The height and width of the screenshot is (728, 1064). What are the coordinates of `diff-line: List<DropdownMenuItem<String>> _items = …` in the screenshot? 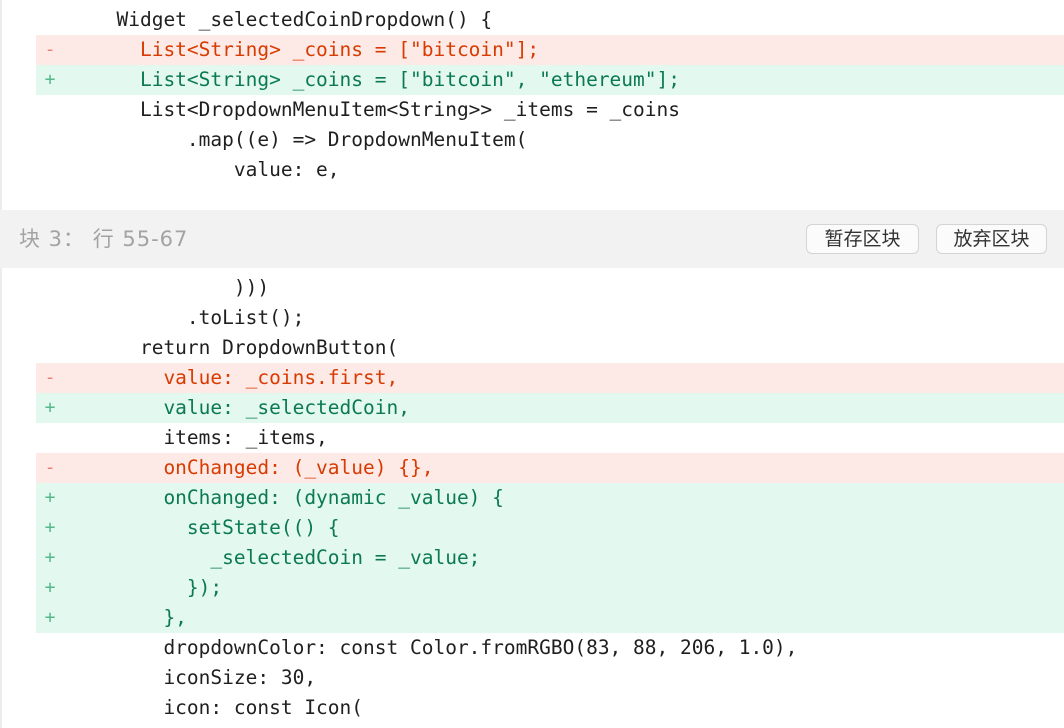 It's located at (550, 110).